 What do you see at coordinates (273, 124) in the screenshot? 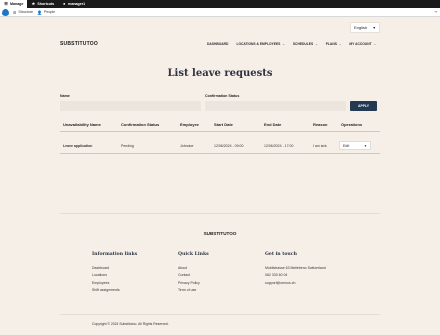
I see `column-header: End Date` at bounding box center [273, 124].